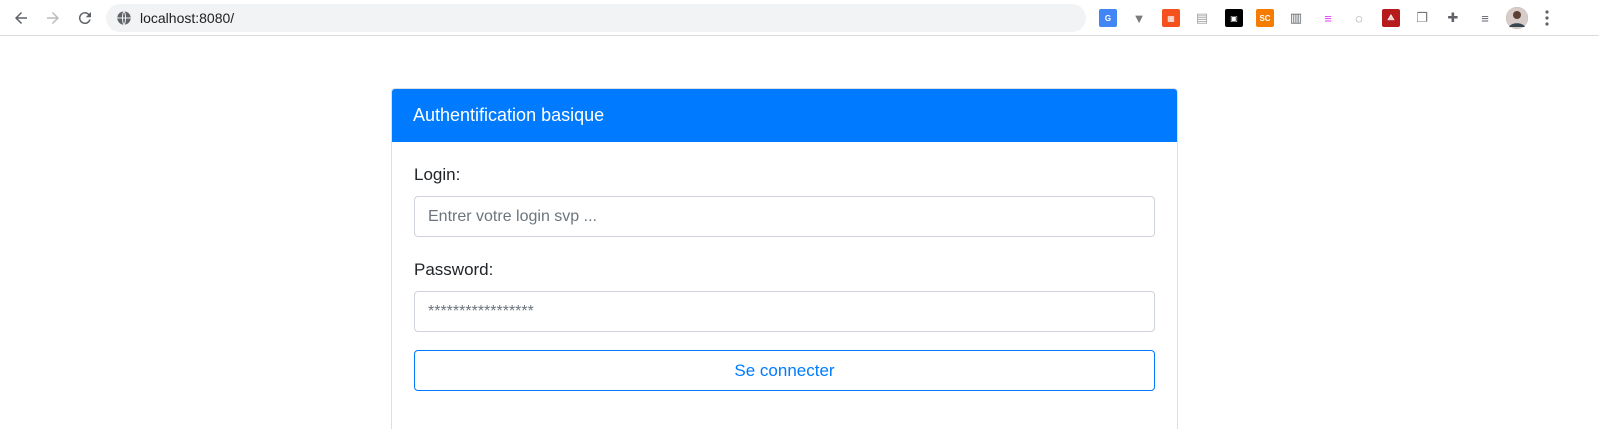 The height and width of the screenshot is (429, 1599). I want to click on pdf-extension-icon: ⟁, so click(1391, 18).